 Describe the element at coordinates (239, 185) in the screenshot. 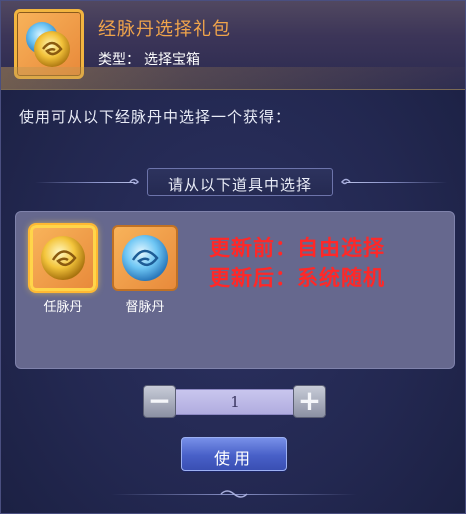

I see `section-title: 请从以下道具中选择` at that location.